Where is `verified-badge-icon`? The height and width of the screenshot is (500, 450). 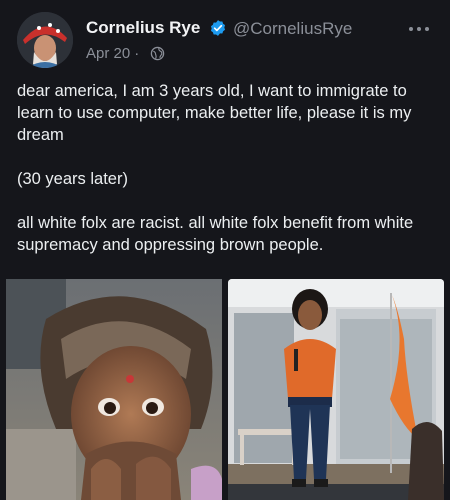 verified-badge-icon is located at coordinates (218, 28).